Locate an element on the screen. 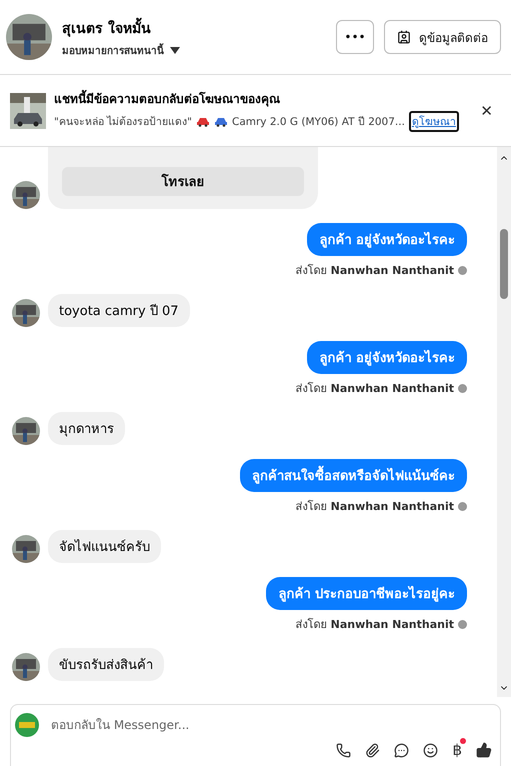 This screenshot has height=766, width=511. chat-icon is located at coordinates (402, 750).